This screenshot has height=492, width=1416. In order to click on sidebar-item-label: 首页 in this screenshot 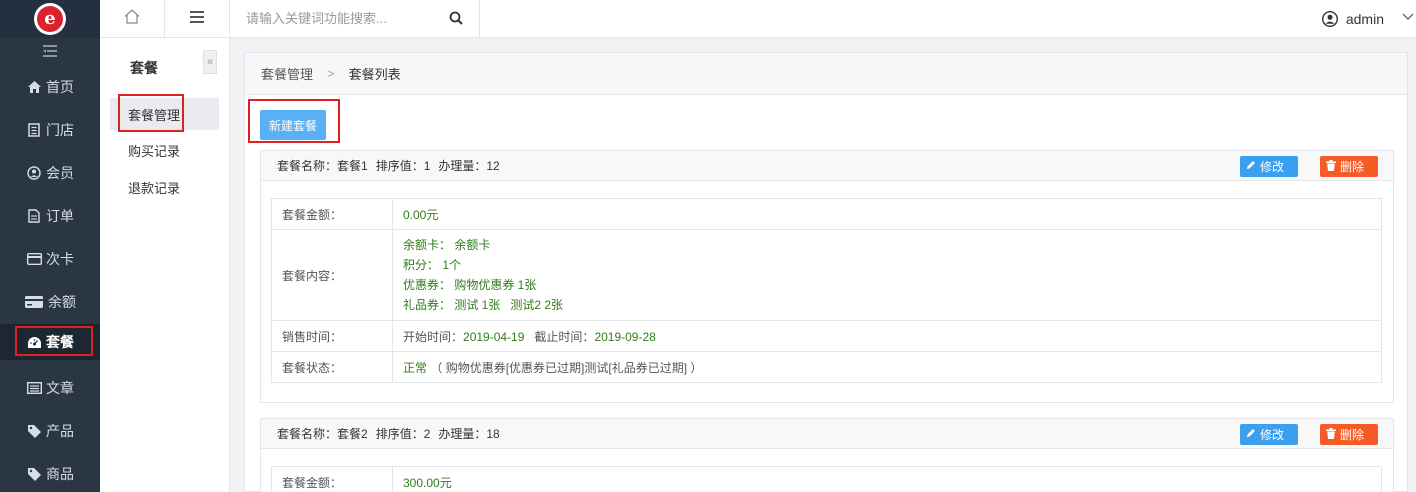, I will do `click(60, 87)`.